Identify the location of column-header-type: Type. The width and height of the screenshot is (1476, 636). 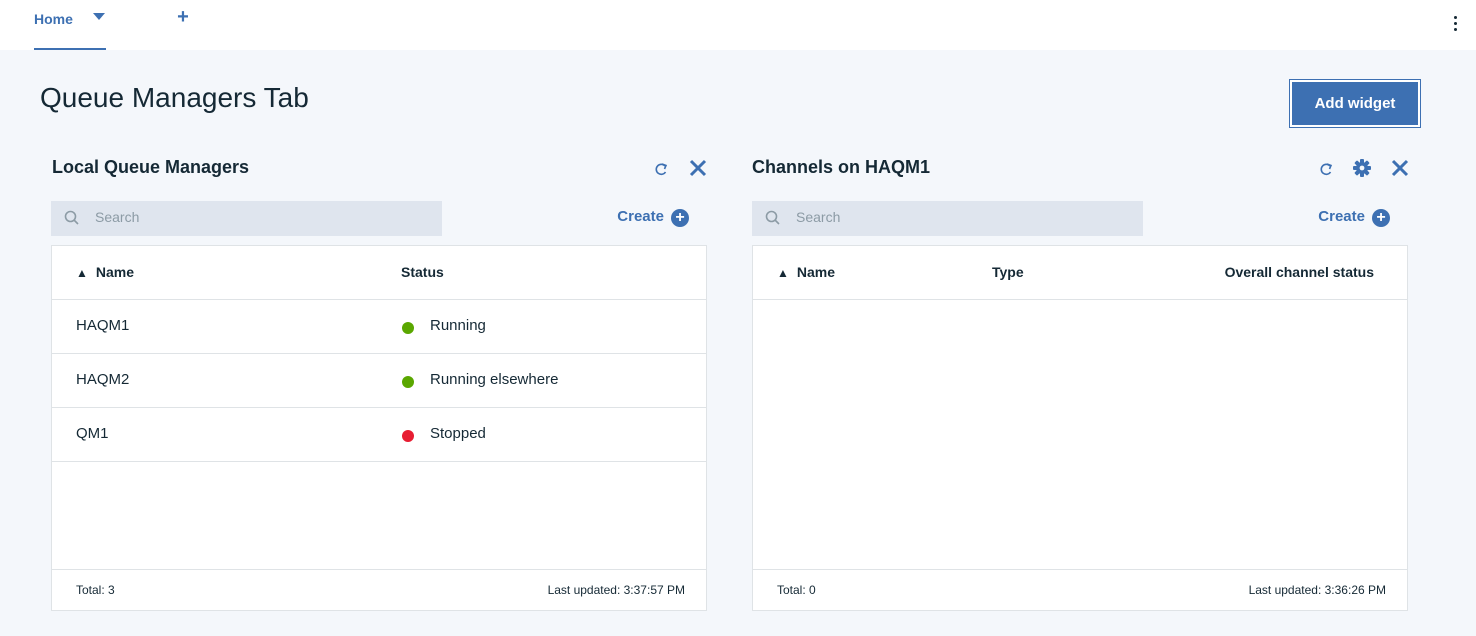
(1008, 272).